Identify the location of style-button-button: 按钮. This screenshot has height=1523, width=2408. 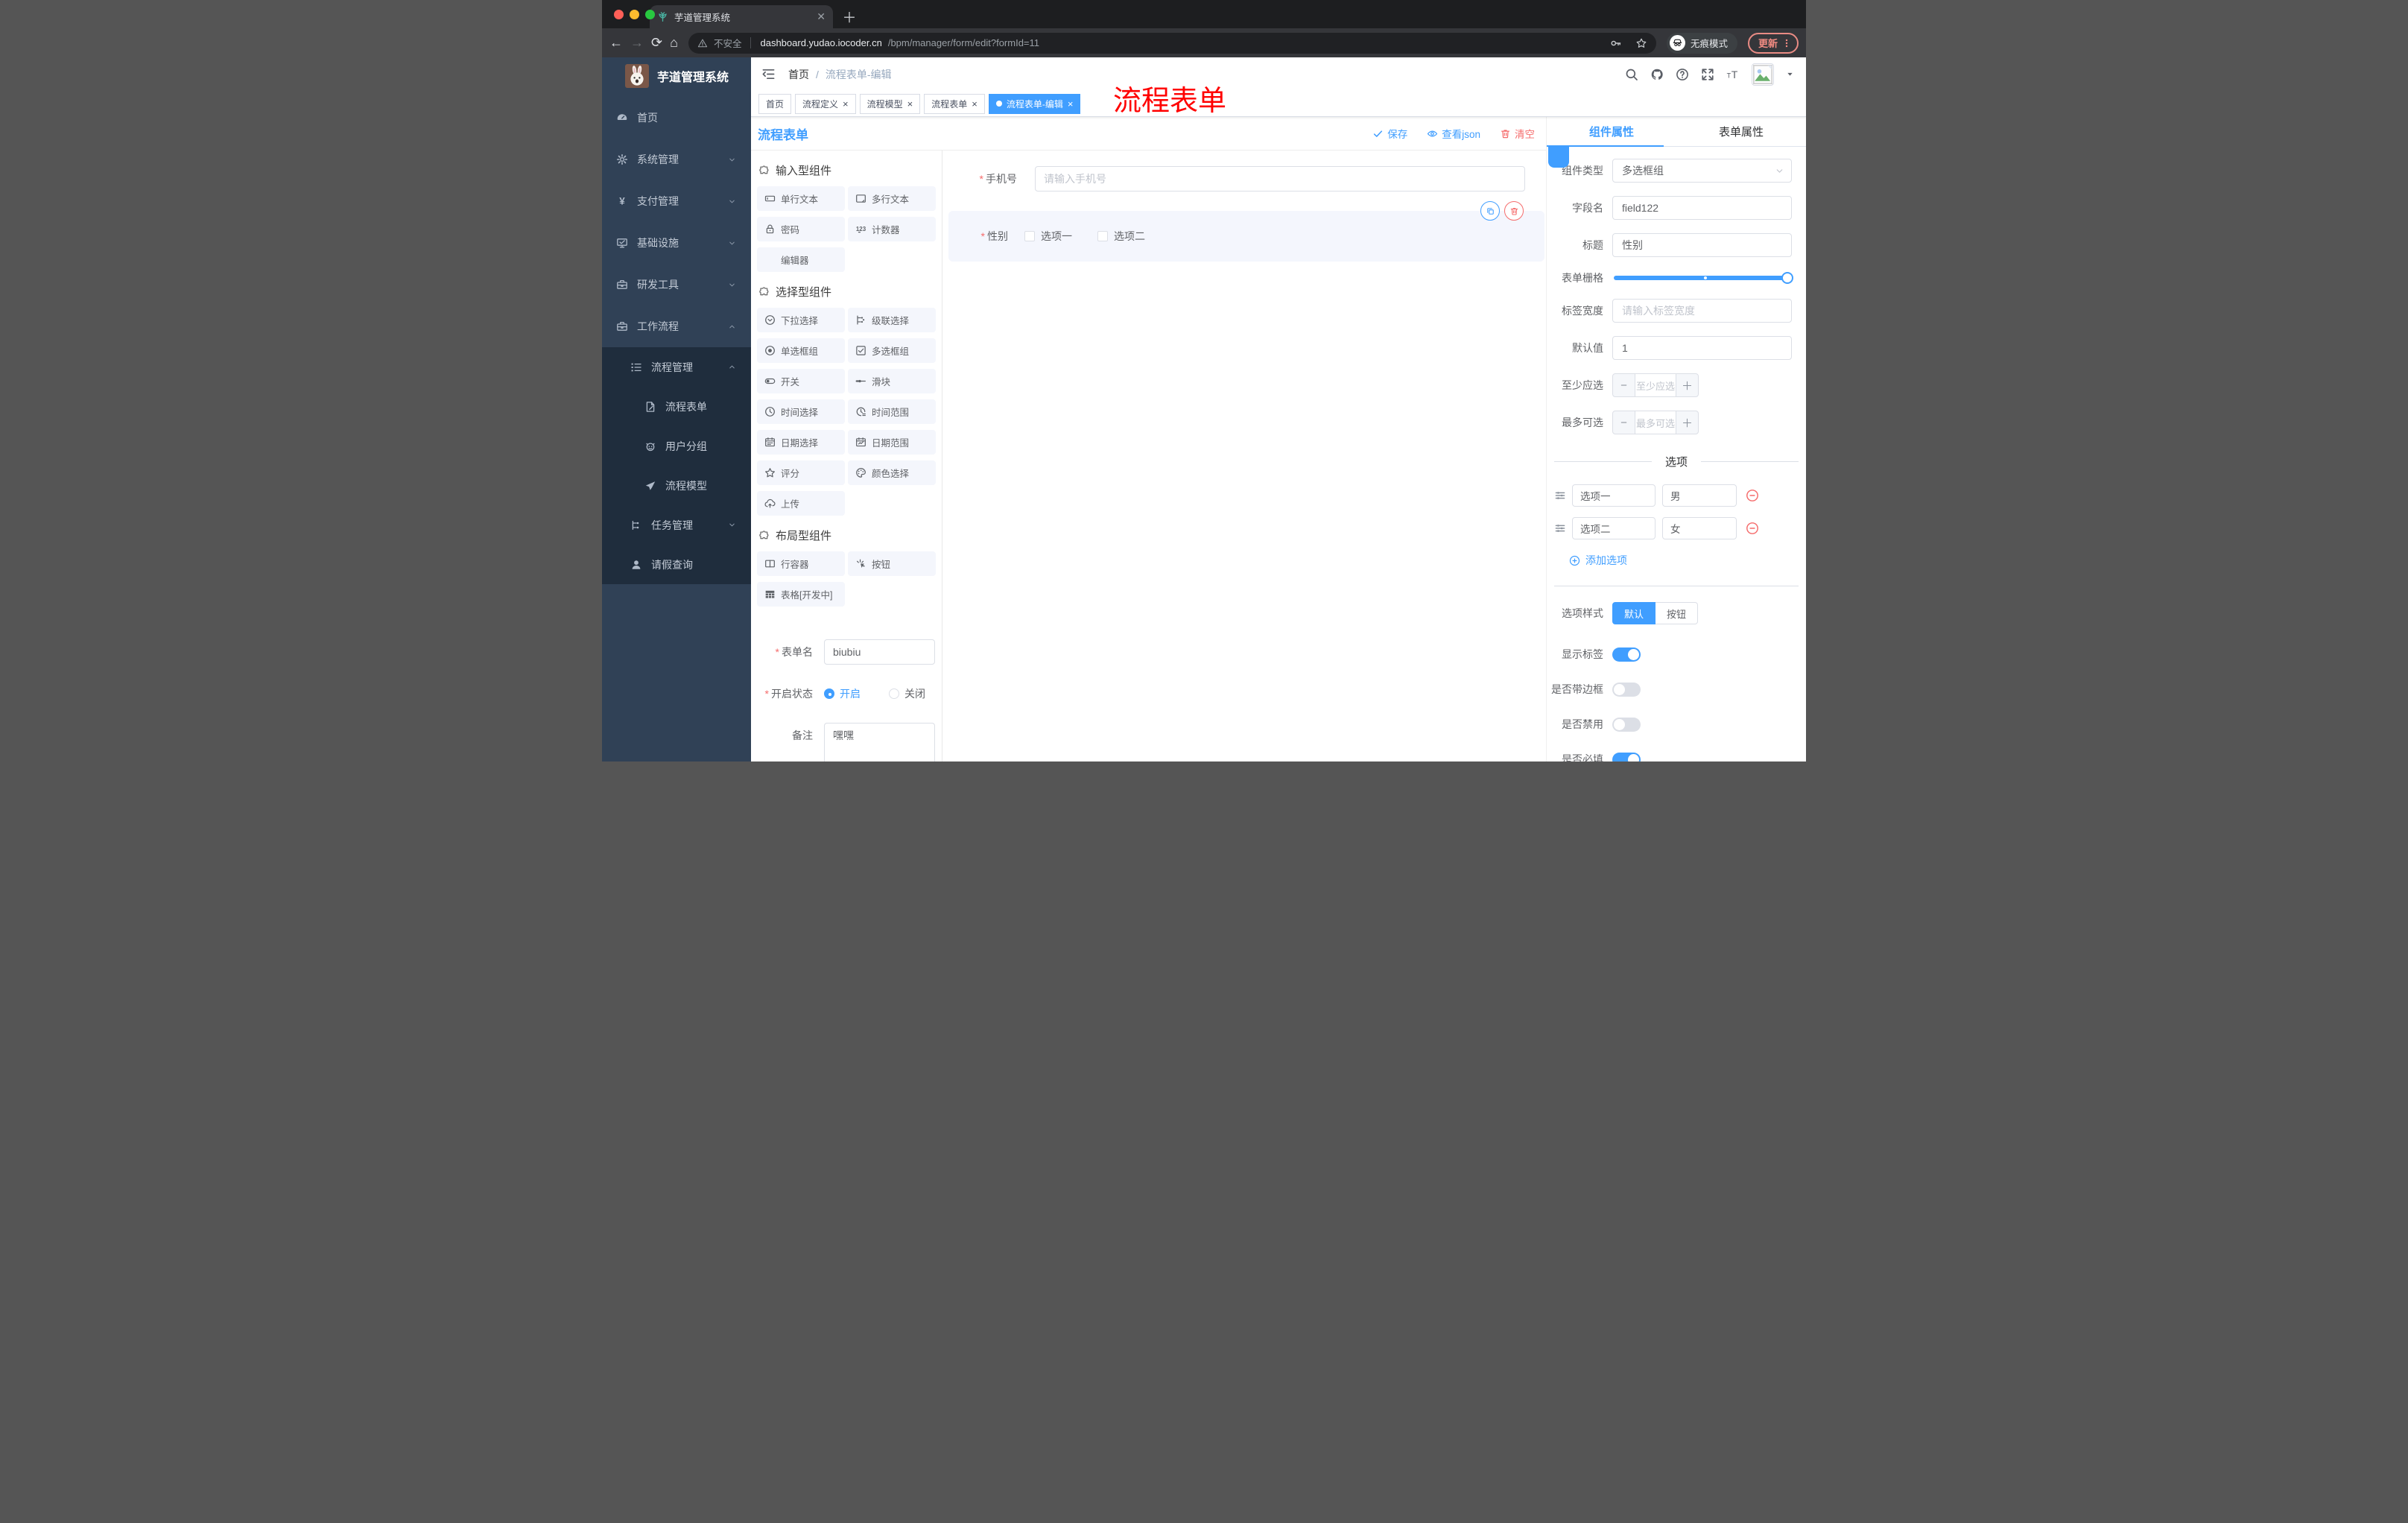
(1677, 613).